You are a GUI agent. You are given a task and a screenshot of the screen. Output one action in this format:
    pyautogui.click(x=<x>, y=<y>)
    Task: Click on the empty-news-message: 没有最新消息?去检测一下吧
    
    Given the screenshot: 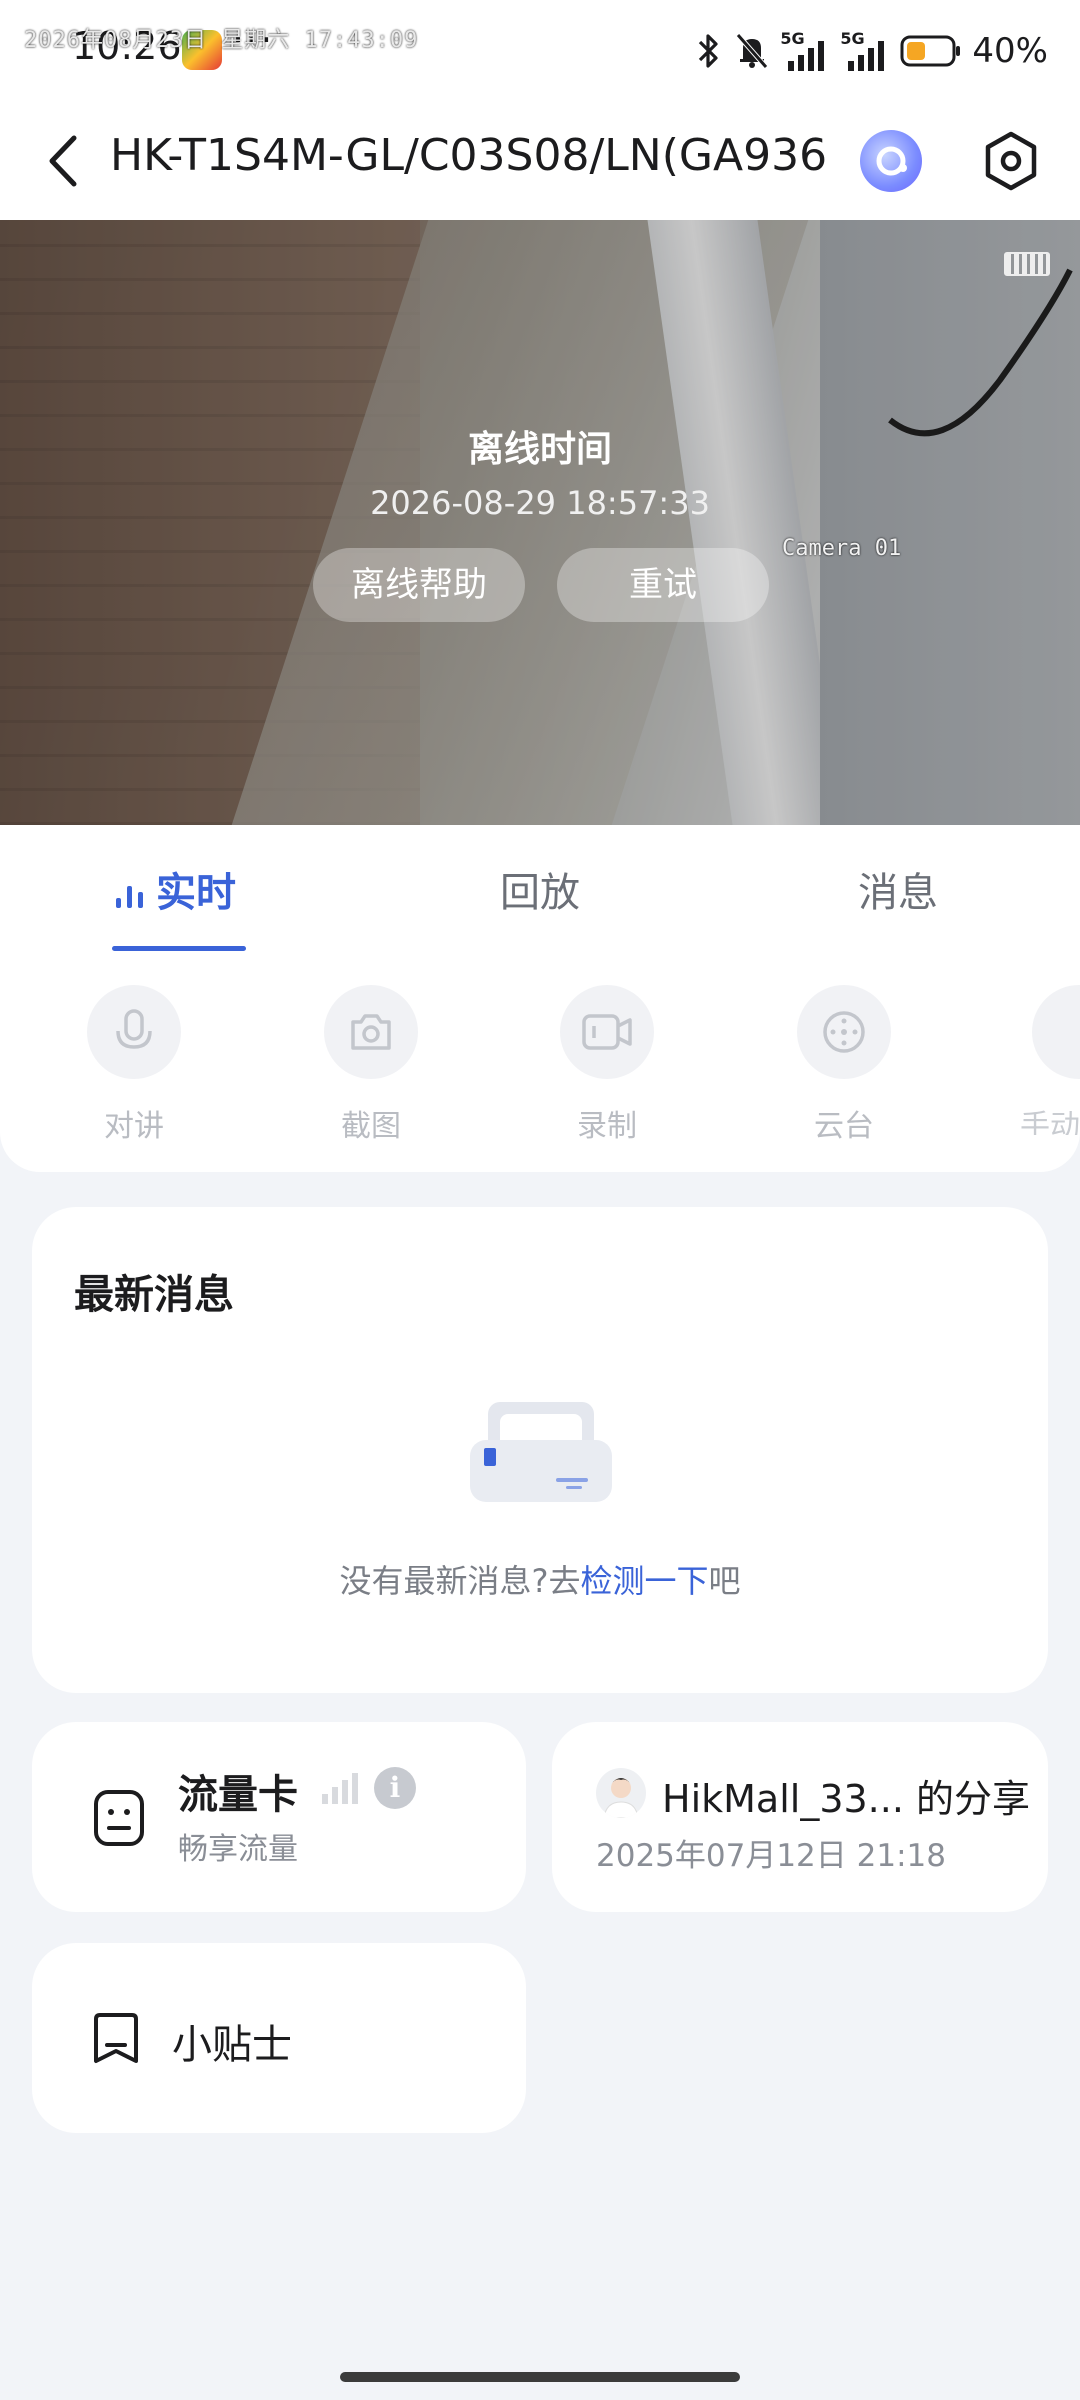 What is the action you would take?
    pyautogui.click(x=540, y=1579)
    